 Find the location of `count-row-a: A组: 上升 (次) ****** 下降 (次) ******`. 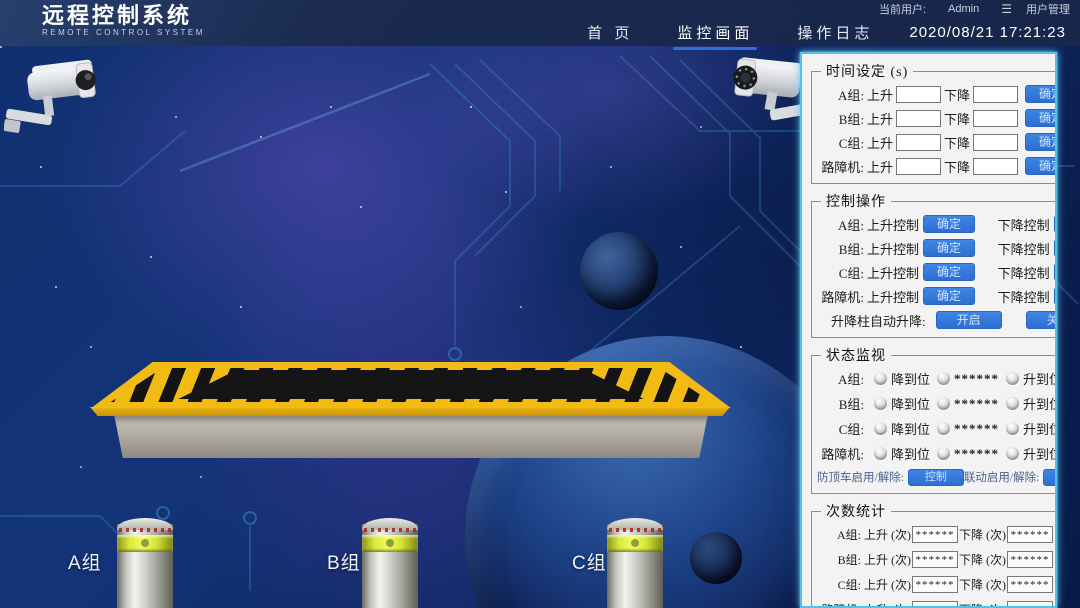

count-row-a: A组: 上升 (次) ****** 下降 (次) ****** is located at coordinates (936, 534).